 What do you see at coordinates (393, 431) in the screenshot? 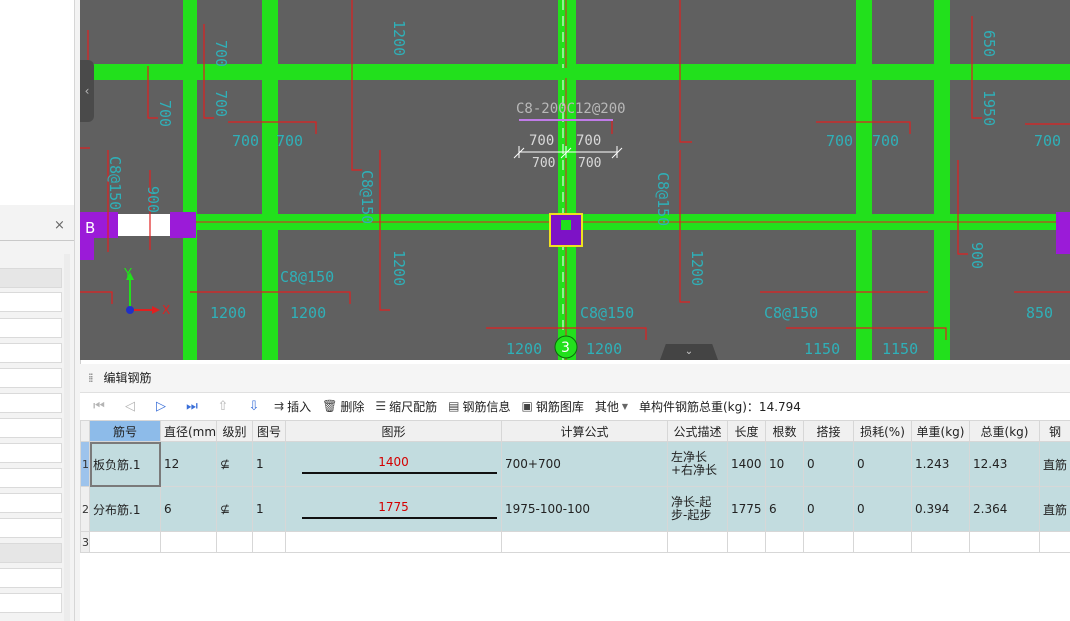
I see `col-shape: 图形` at bounding box center [393, 431].